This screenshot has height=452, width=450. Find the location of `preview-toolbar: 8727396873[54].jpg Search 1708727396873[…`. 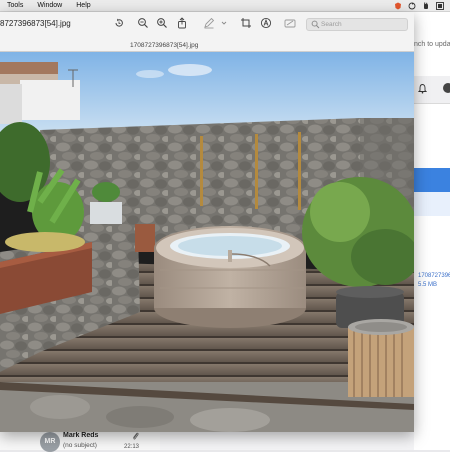

preview-toolbar: 8727396873[54].jpg Search 1708727396873[… is located at coordinates (207, 32).